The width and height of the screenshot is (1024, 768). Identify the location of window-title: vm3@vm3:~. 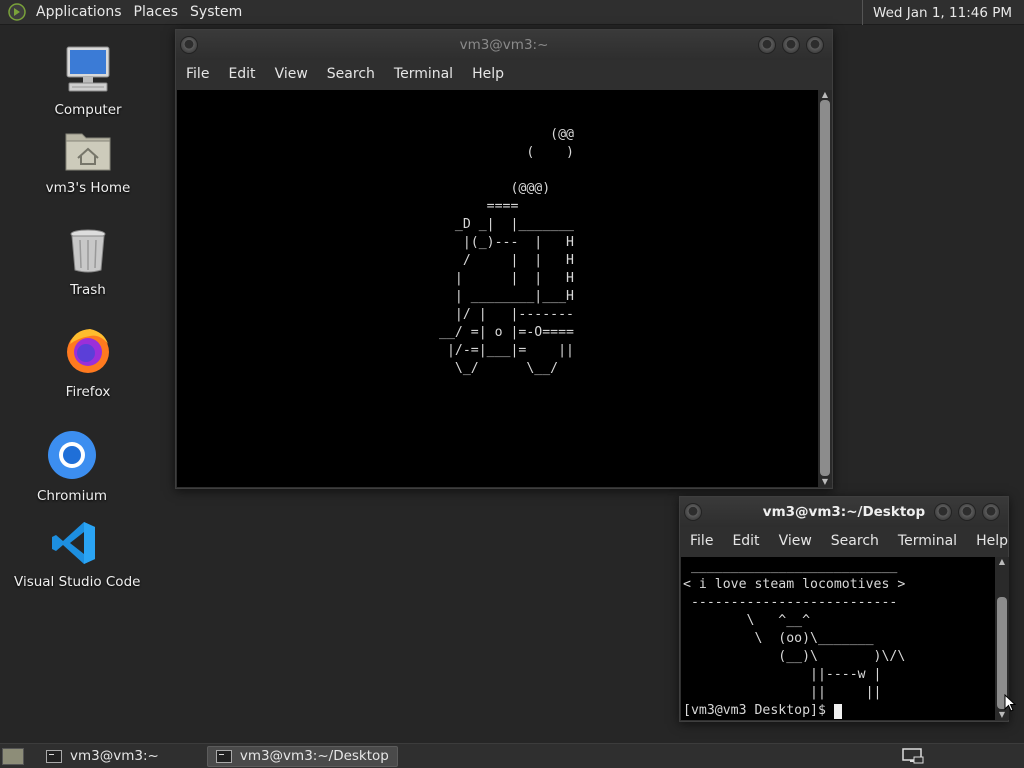
(504, 45).